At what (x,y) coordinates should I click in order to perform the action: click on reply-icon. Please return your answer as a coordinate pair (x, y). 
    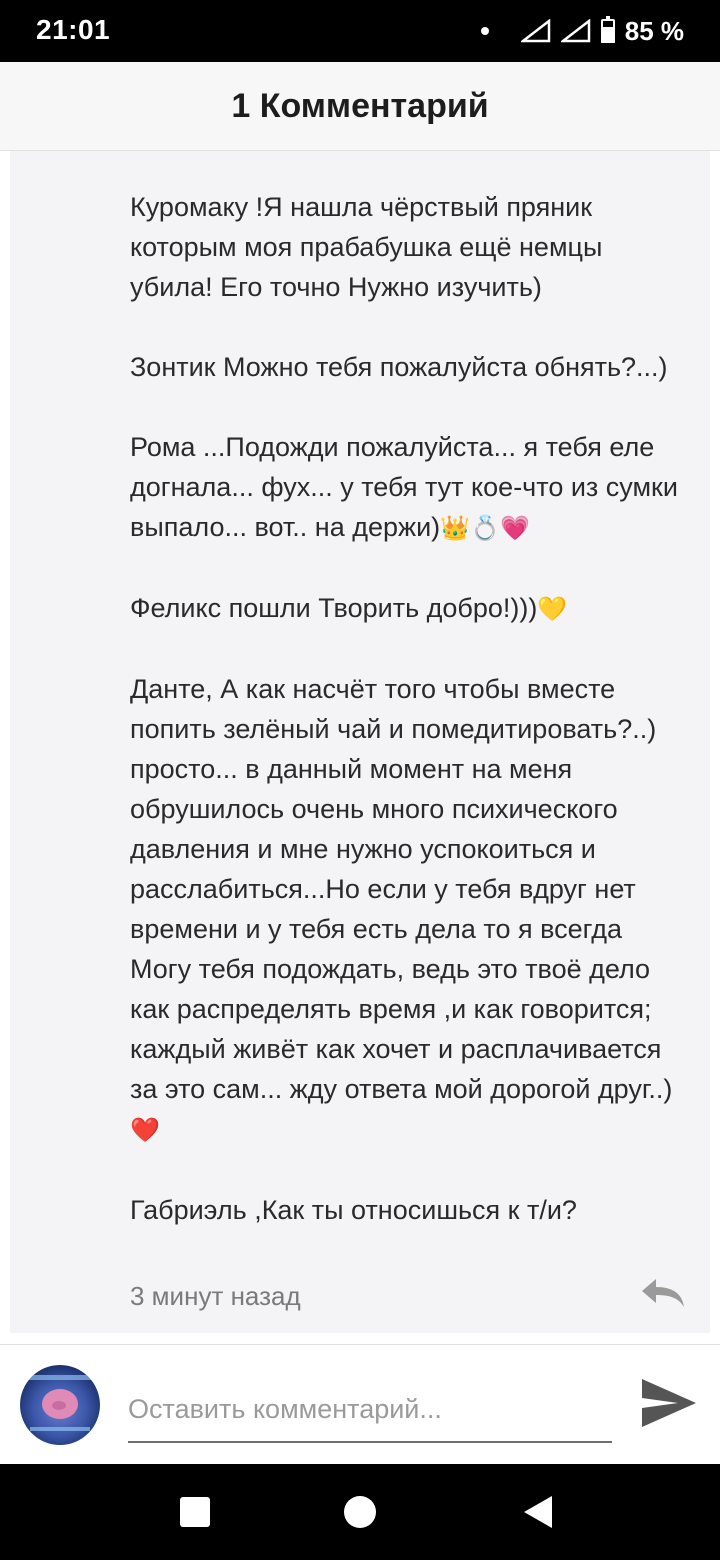
    Looking at the image, I should click on (663, 1293).